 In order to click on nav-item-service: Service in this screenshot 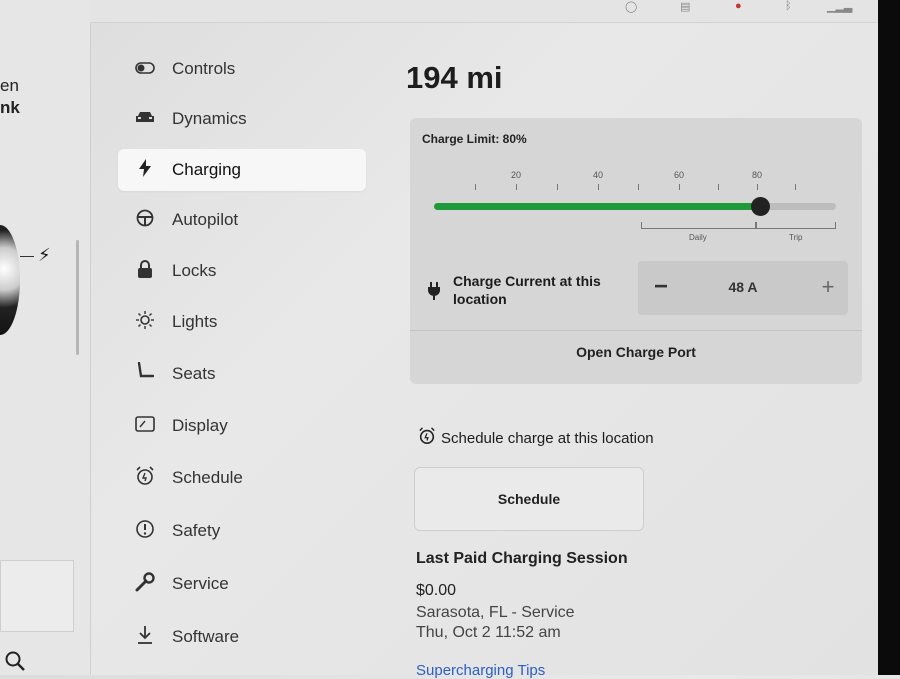, I will do `click(242, 584)`.